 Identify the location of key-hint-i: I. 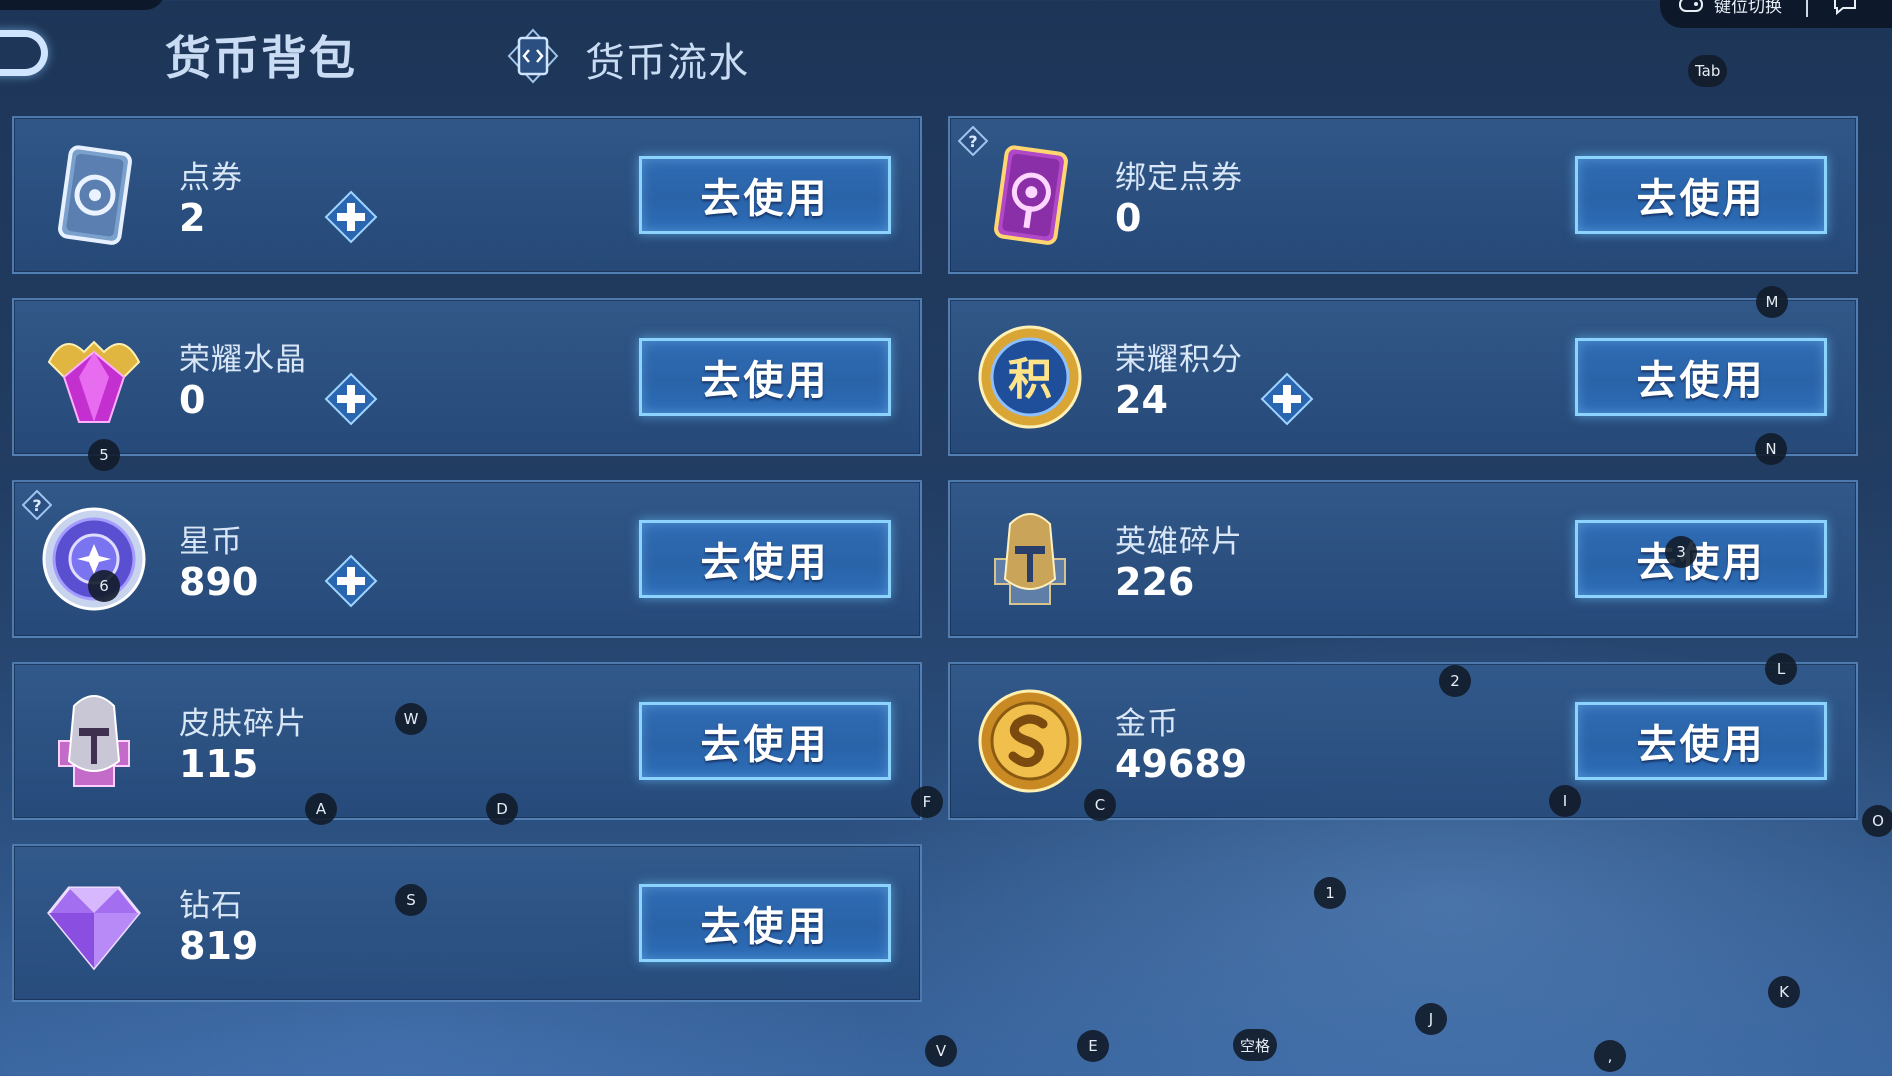
(1565, 801).